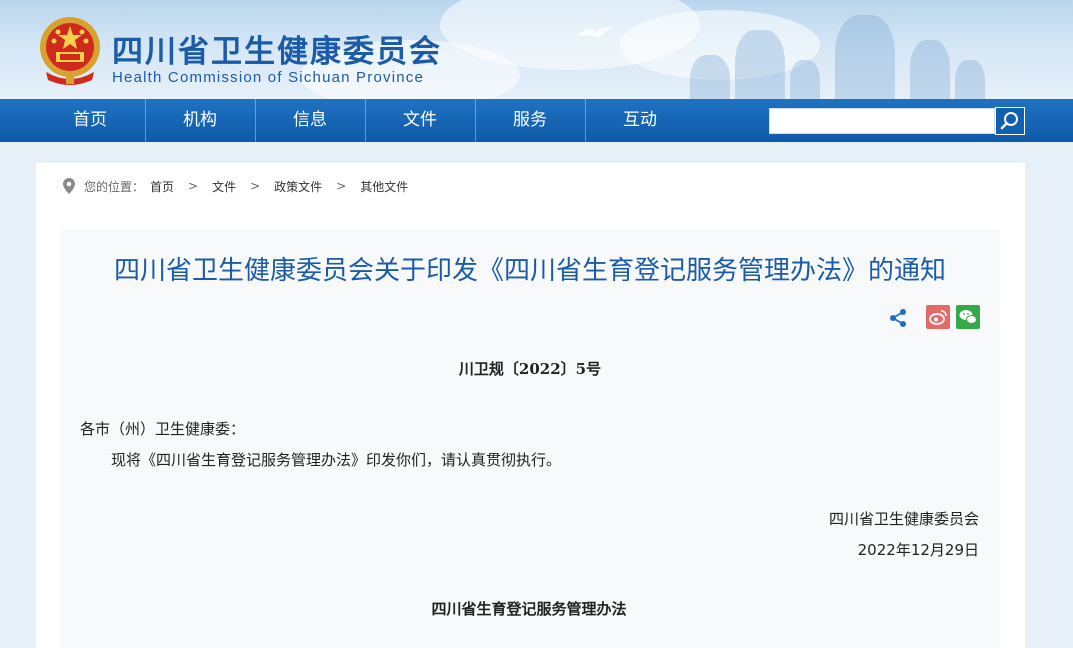  What do you see at coordinates (336, 460) in the screenshot?
I see `body-paragraph: 现将《四川省生育登记服务管理办法》印发你们，请认真贯彻执行。` at bounding box center [336, 460].